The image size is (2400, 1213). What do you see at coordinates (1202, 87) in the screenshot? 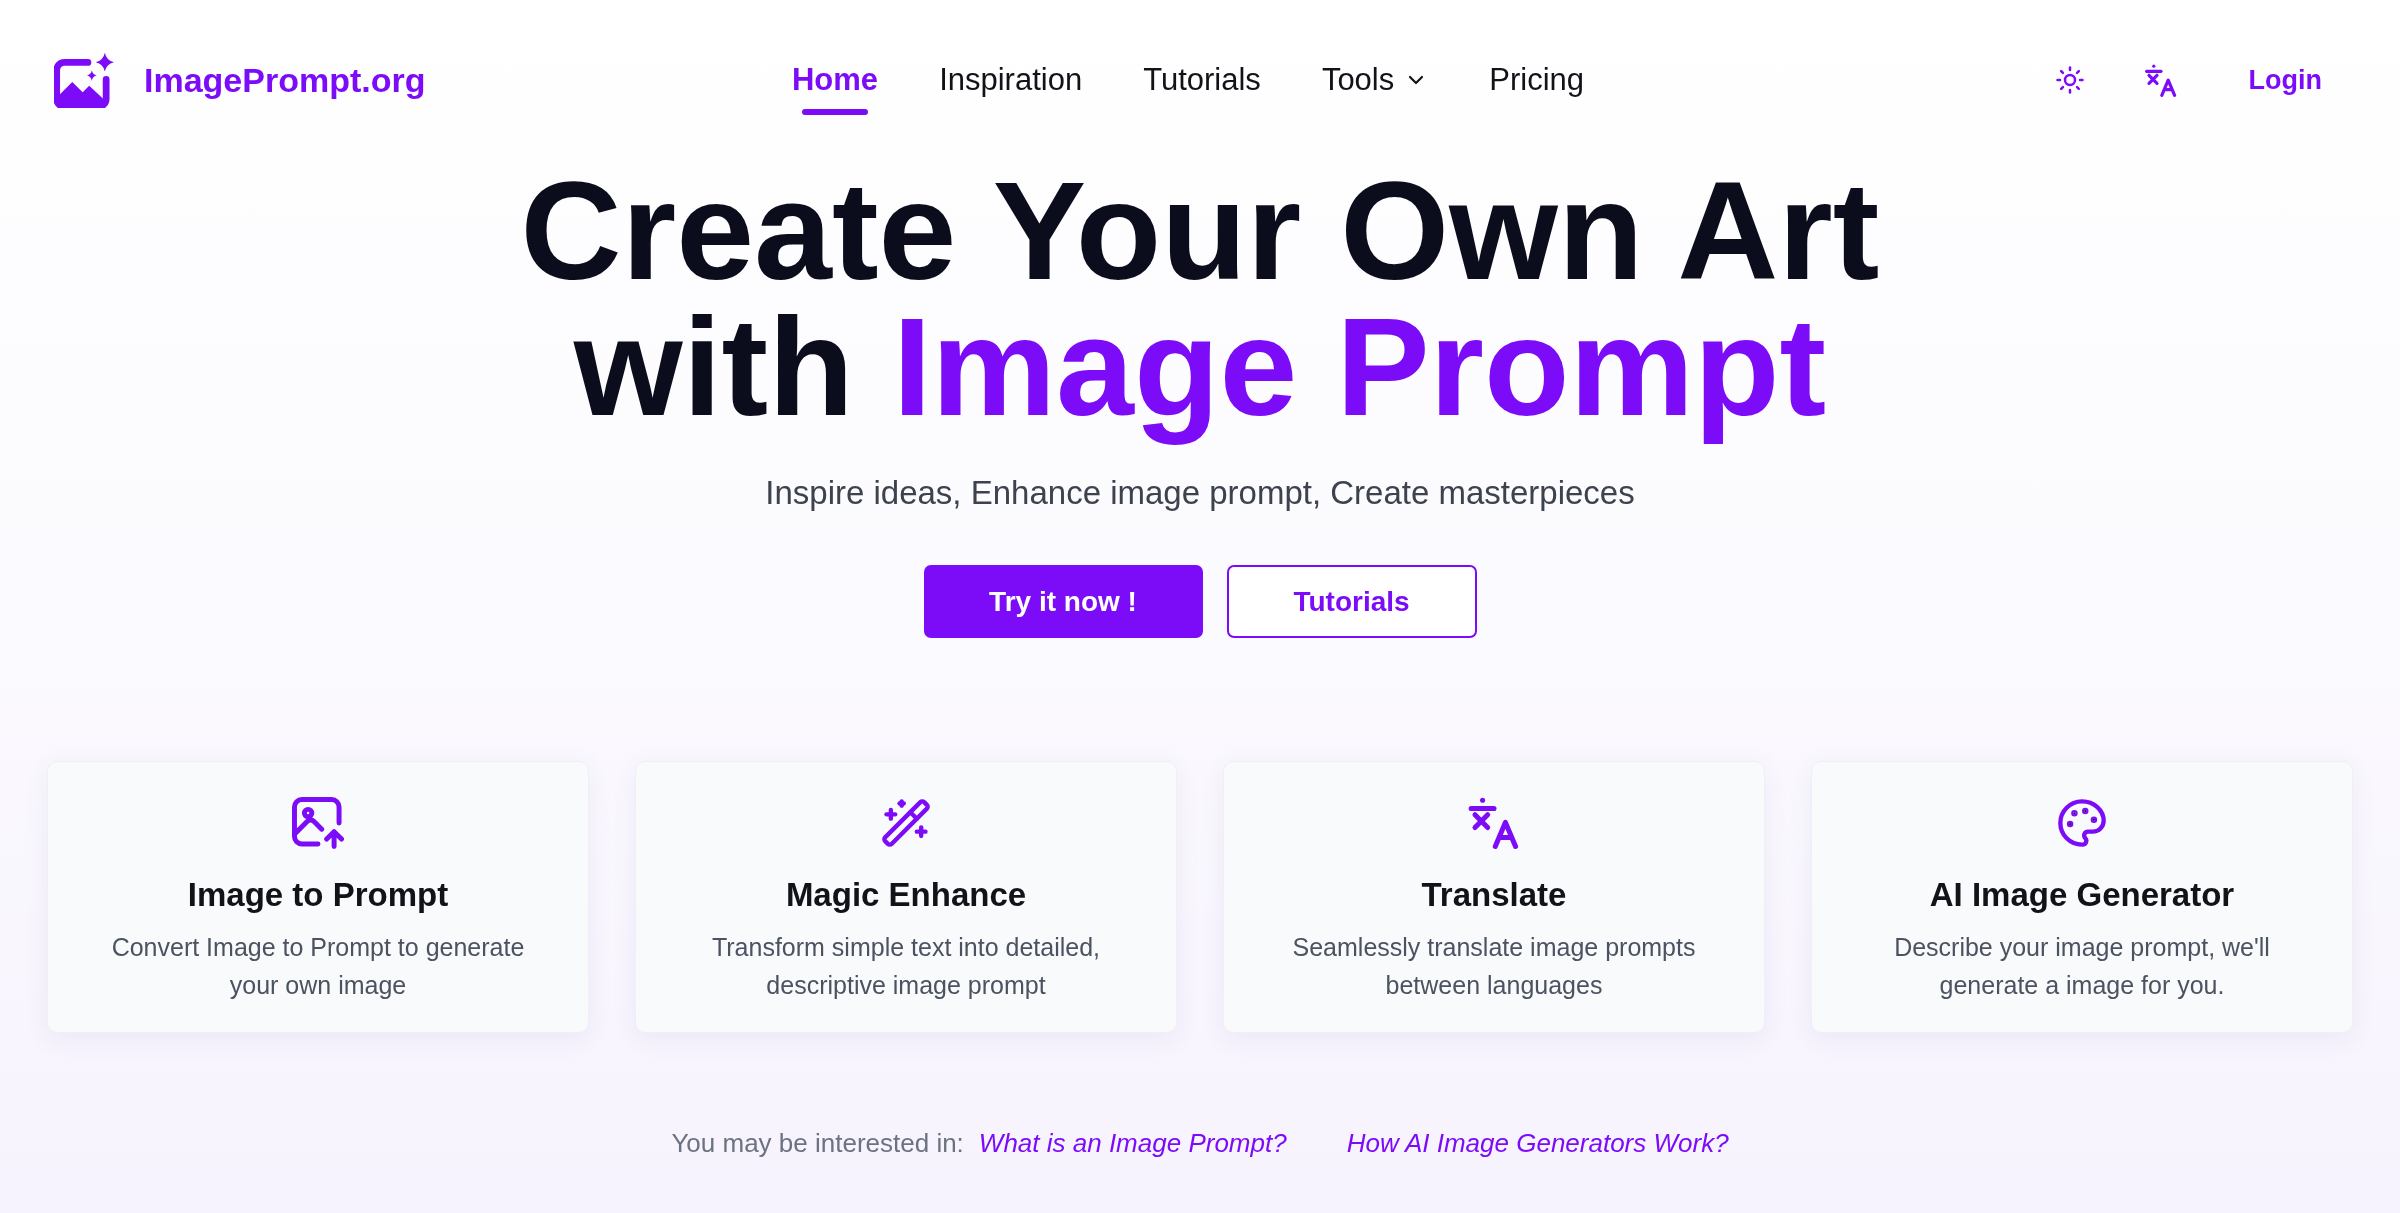
I see `nav-link: Tutorials` at bounding box center [1202, 87].